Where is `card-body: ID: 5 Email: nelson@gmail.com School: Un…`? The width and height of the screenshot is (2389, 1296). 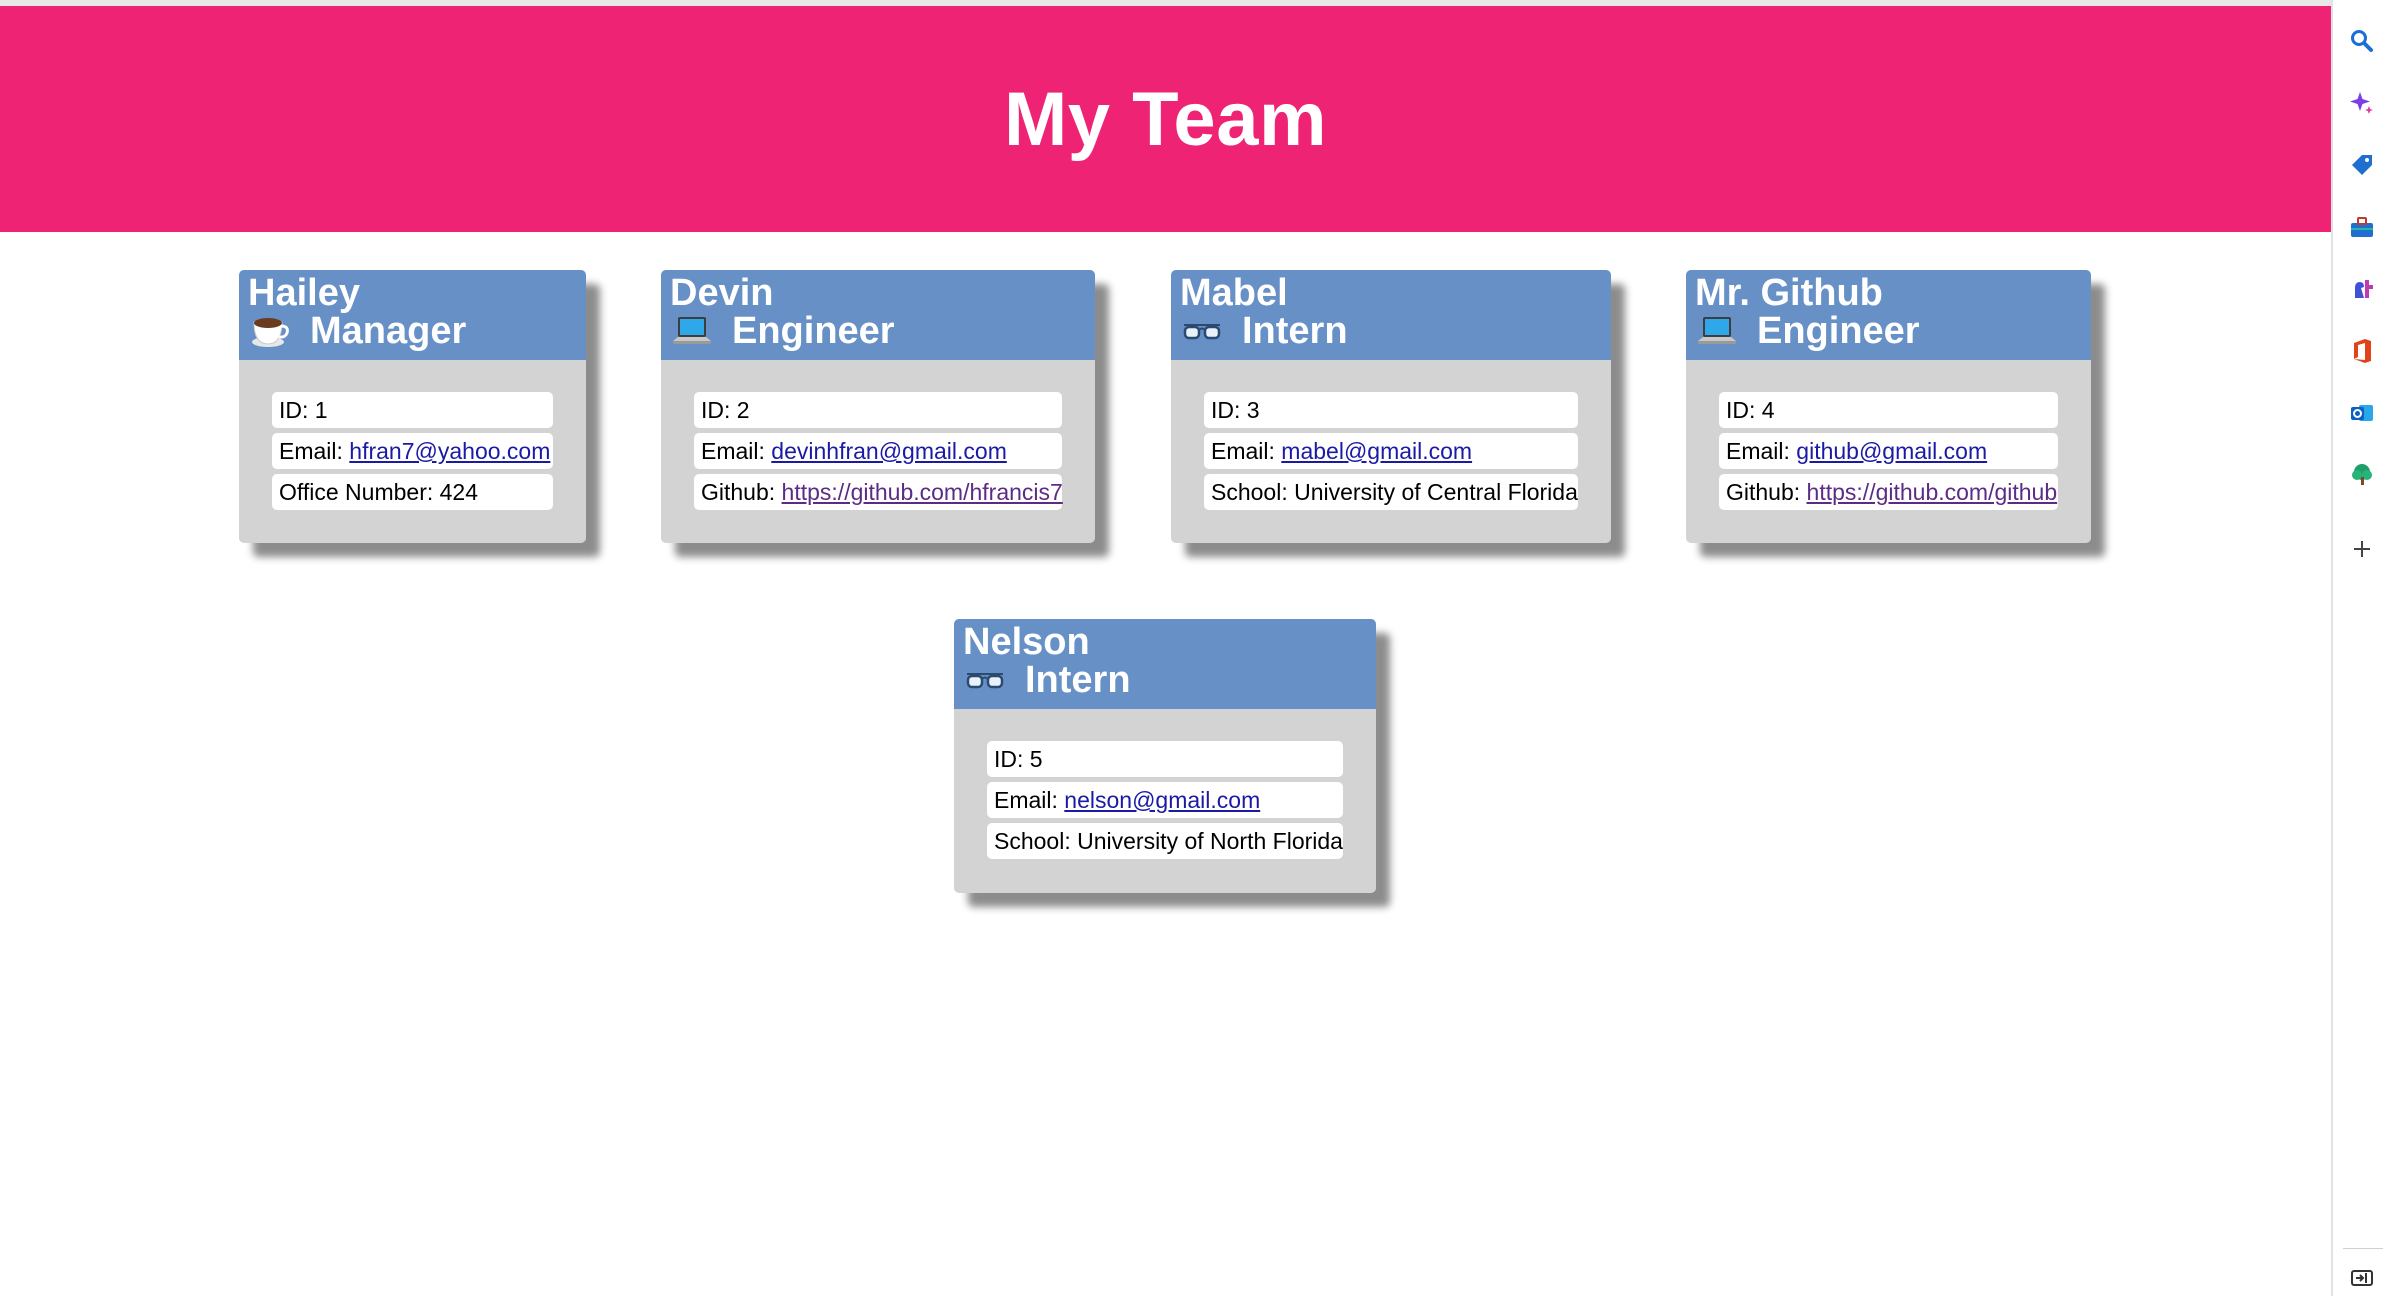
card-body: ID: 5 Email: nelson@gmail.com School: Un… is located at coordinates (1165, 801).